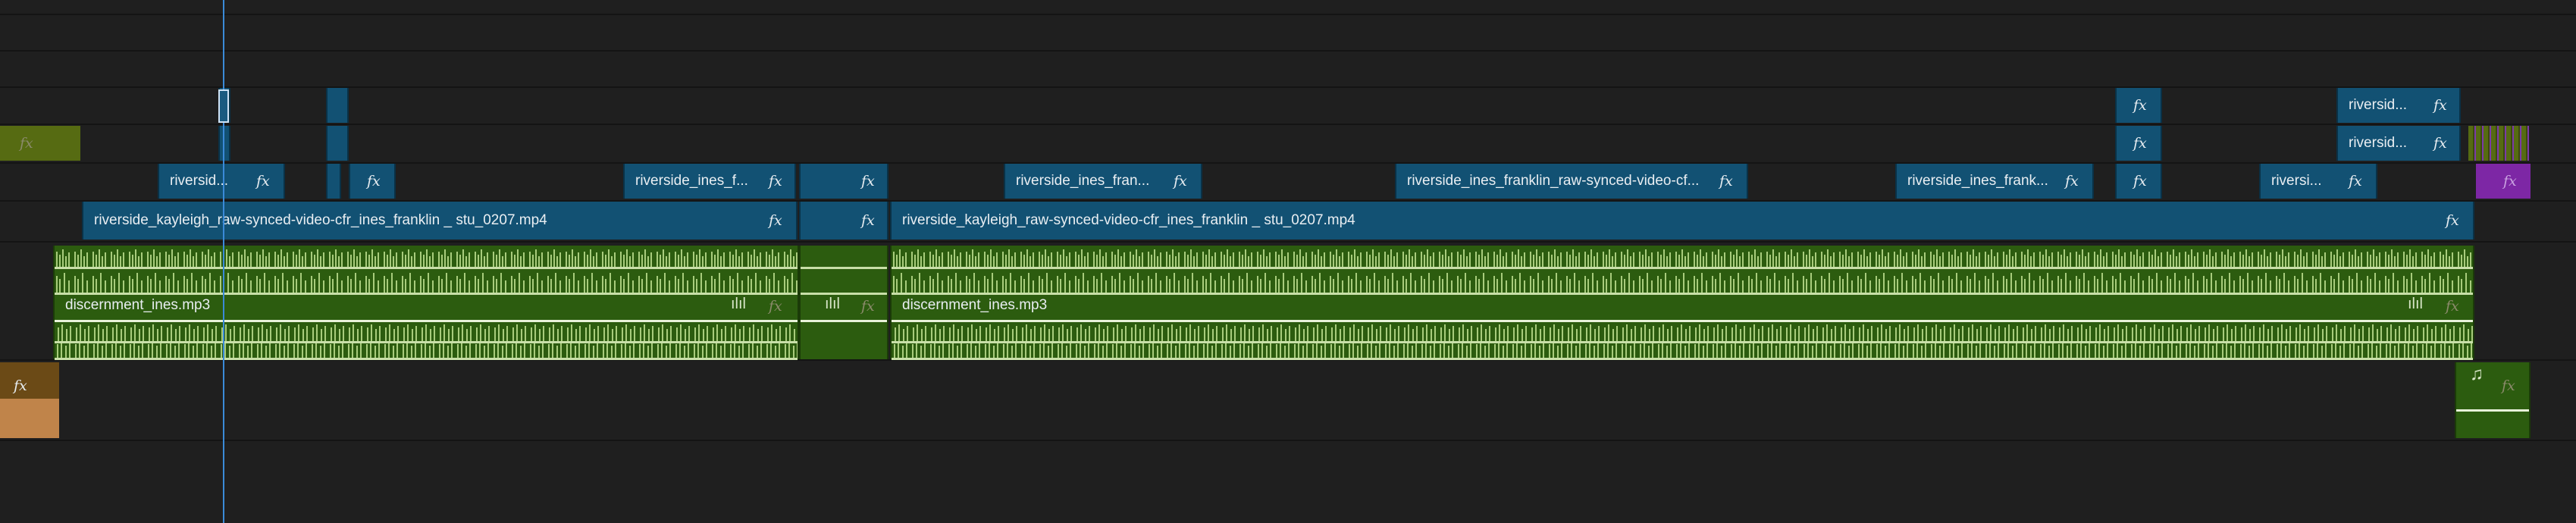  I want to click on video-clip: riverside_ines_fran... fx, so click(1103, 181).